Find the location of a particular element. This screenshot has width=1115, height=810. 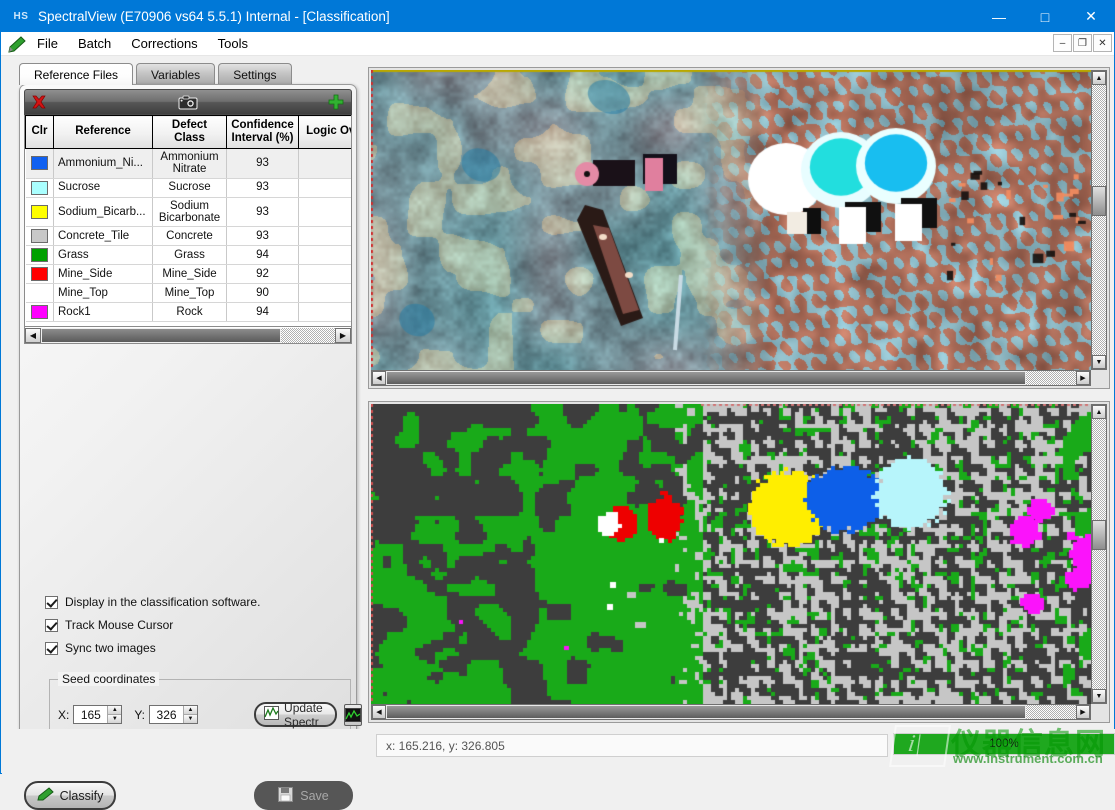

column-header-clr: Clr is located at coordinates (39, 132).